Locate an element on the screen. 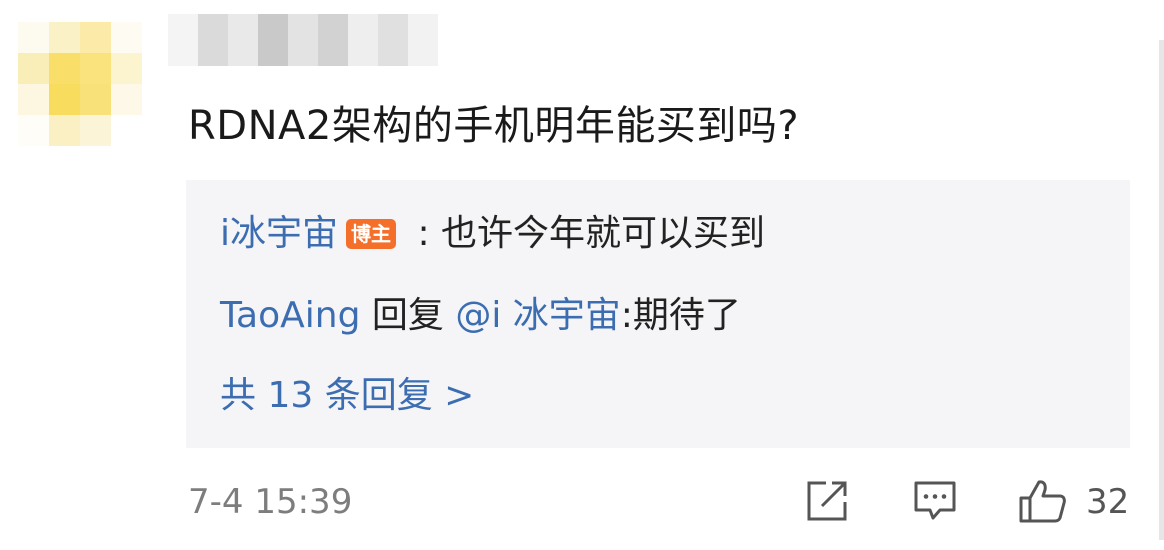 The image size is (1164, 550). username-blurred is located at coordinates (303, 40).